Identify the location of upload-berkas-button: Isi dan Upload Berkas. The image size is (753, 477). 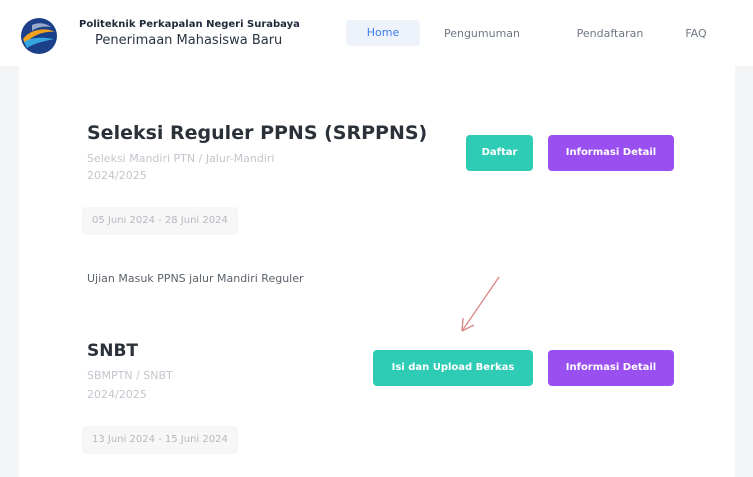
(453, 368).